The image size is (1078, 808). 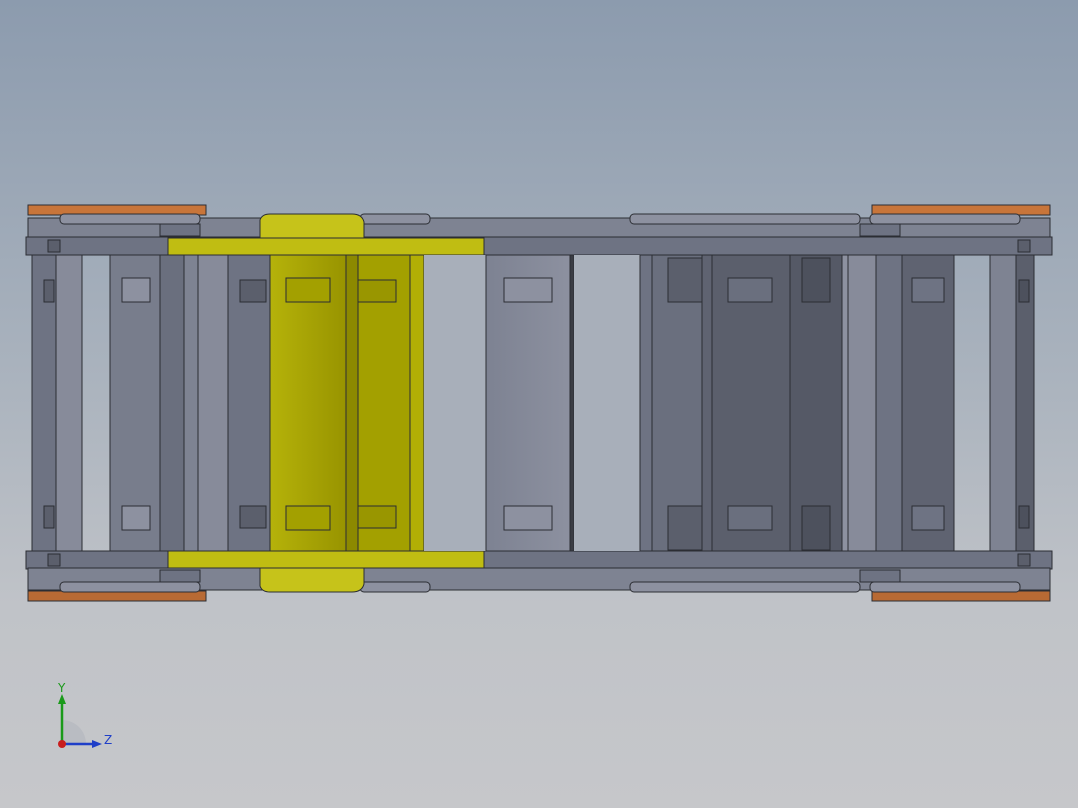 What do you see at coordinates (61, 688) in the screenshot?
I see `y-axis-label: Y` at bounding box center [61, 688].